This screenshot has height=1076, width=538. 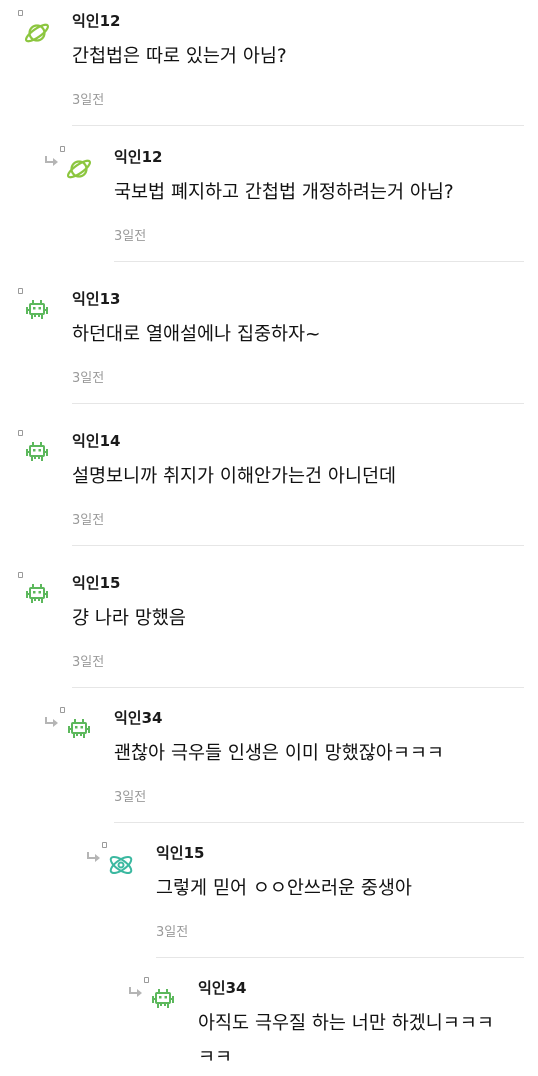 I want to click on comment-text: 하던대로 열애설에나 집중하자~, so click(x=196, y=334).